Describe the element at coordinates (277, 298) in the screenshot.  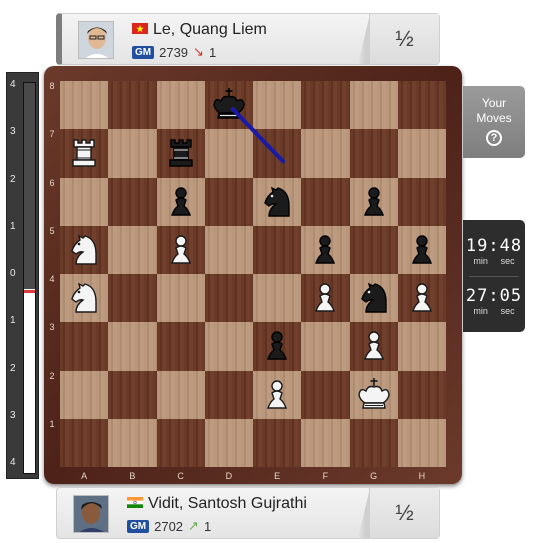
I see `square-e4` at that location.